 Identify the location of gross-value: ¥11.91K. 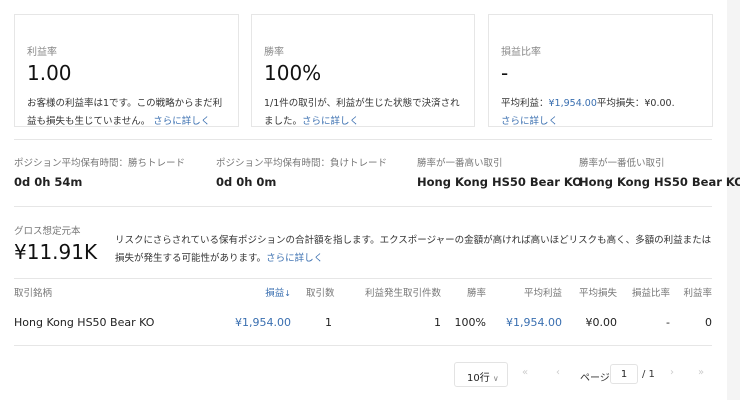
(56, 252).